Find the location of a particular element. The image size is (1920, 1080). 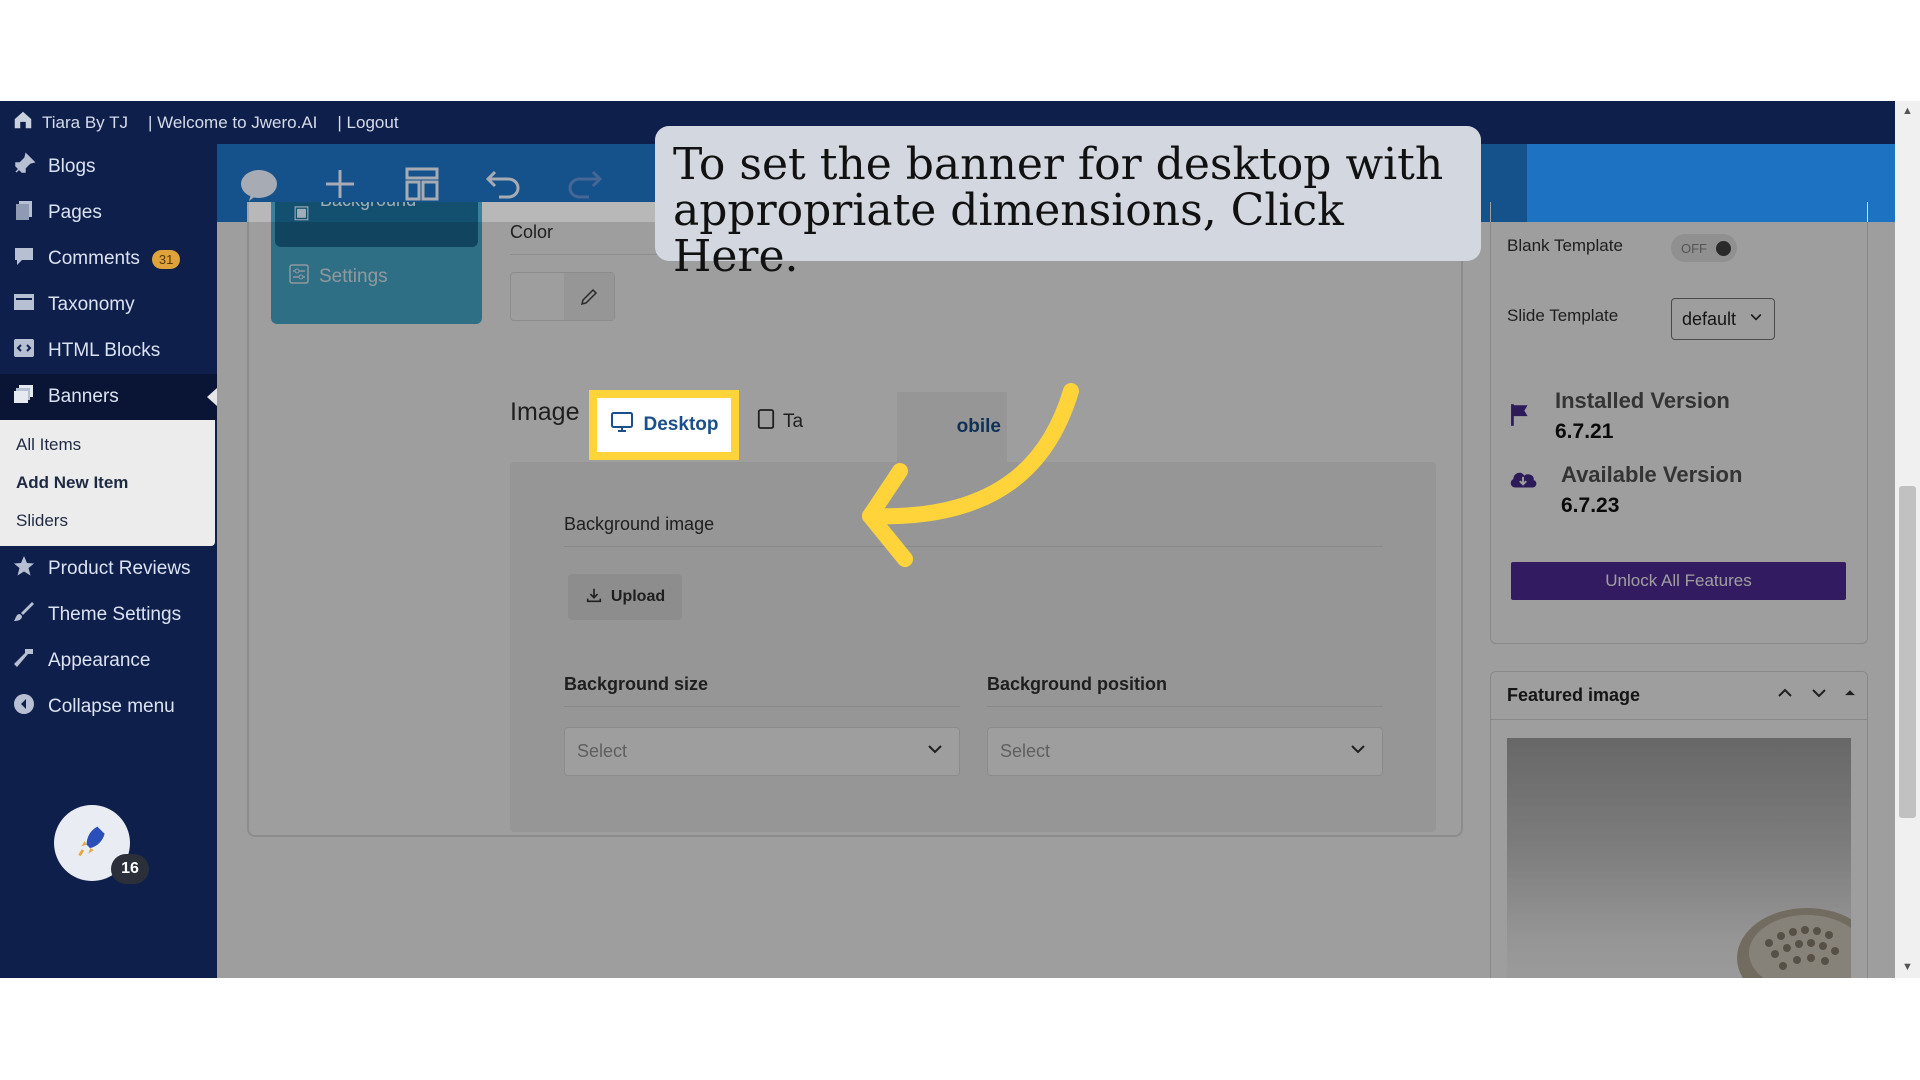

sidebar-item-taxonomy: Taxonomy is located at coordinates (108, 305).